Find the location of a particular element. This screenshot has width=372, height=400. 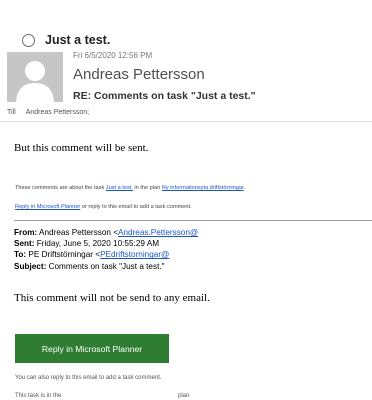

to-label: Till is located at coordinates (11, 112).